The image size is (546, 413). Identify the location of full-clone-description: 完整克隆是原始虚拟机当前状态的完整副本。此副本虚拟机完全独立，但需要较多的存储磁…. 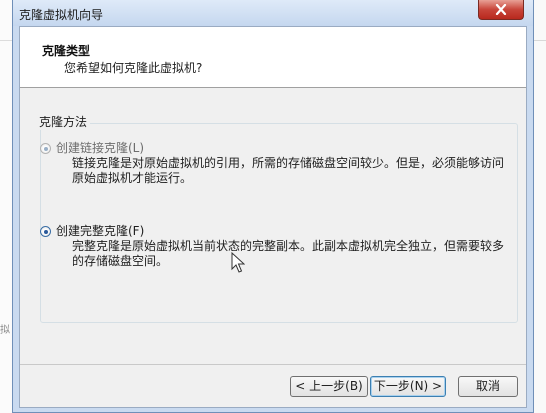
(288, 253).